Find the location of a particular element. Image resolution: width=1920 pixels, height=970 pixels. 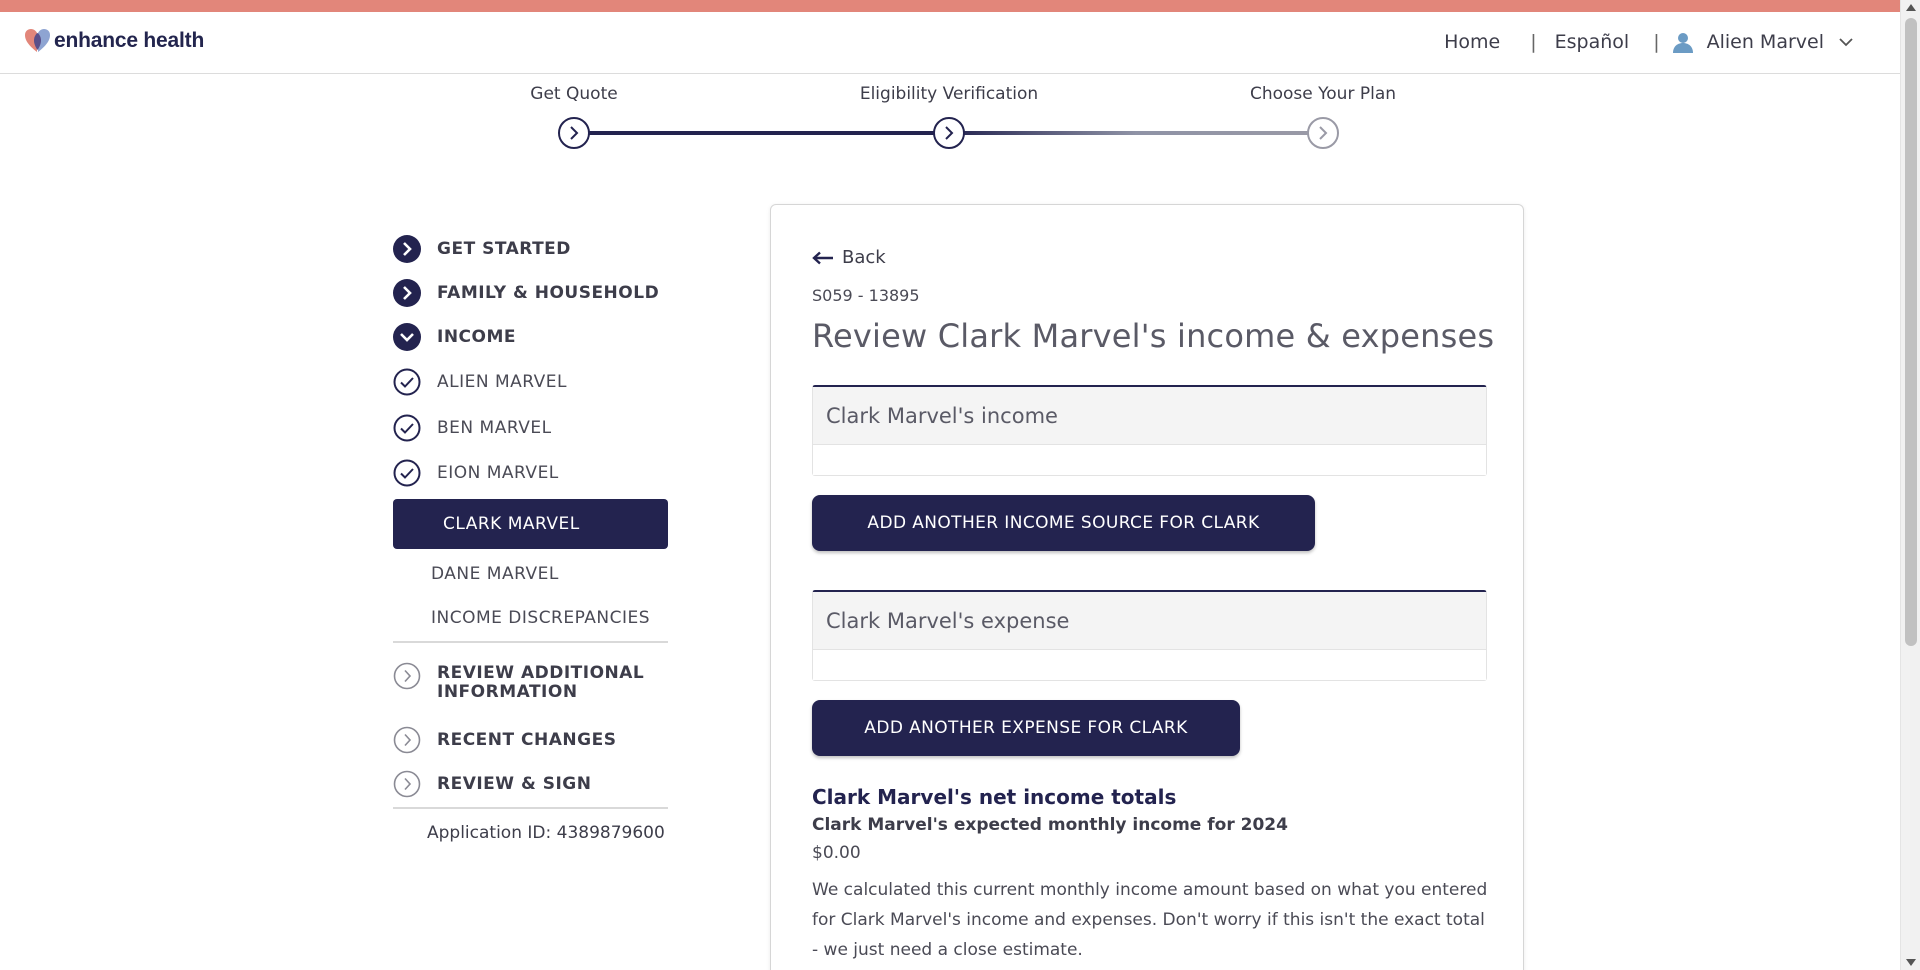

sidebar-item-label: BEN MARVEL is located at coordinates (494, 428).